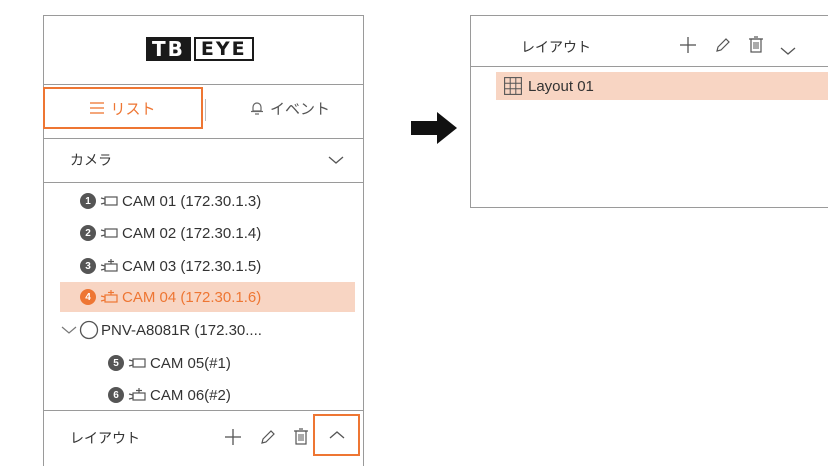 The height and width of the screenshot is (466, 828). Describe the element at coordinates (256, 108) in the screenshot. I see `bell-icon` at that location.